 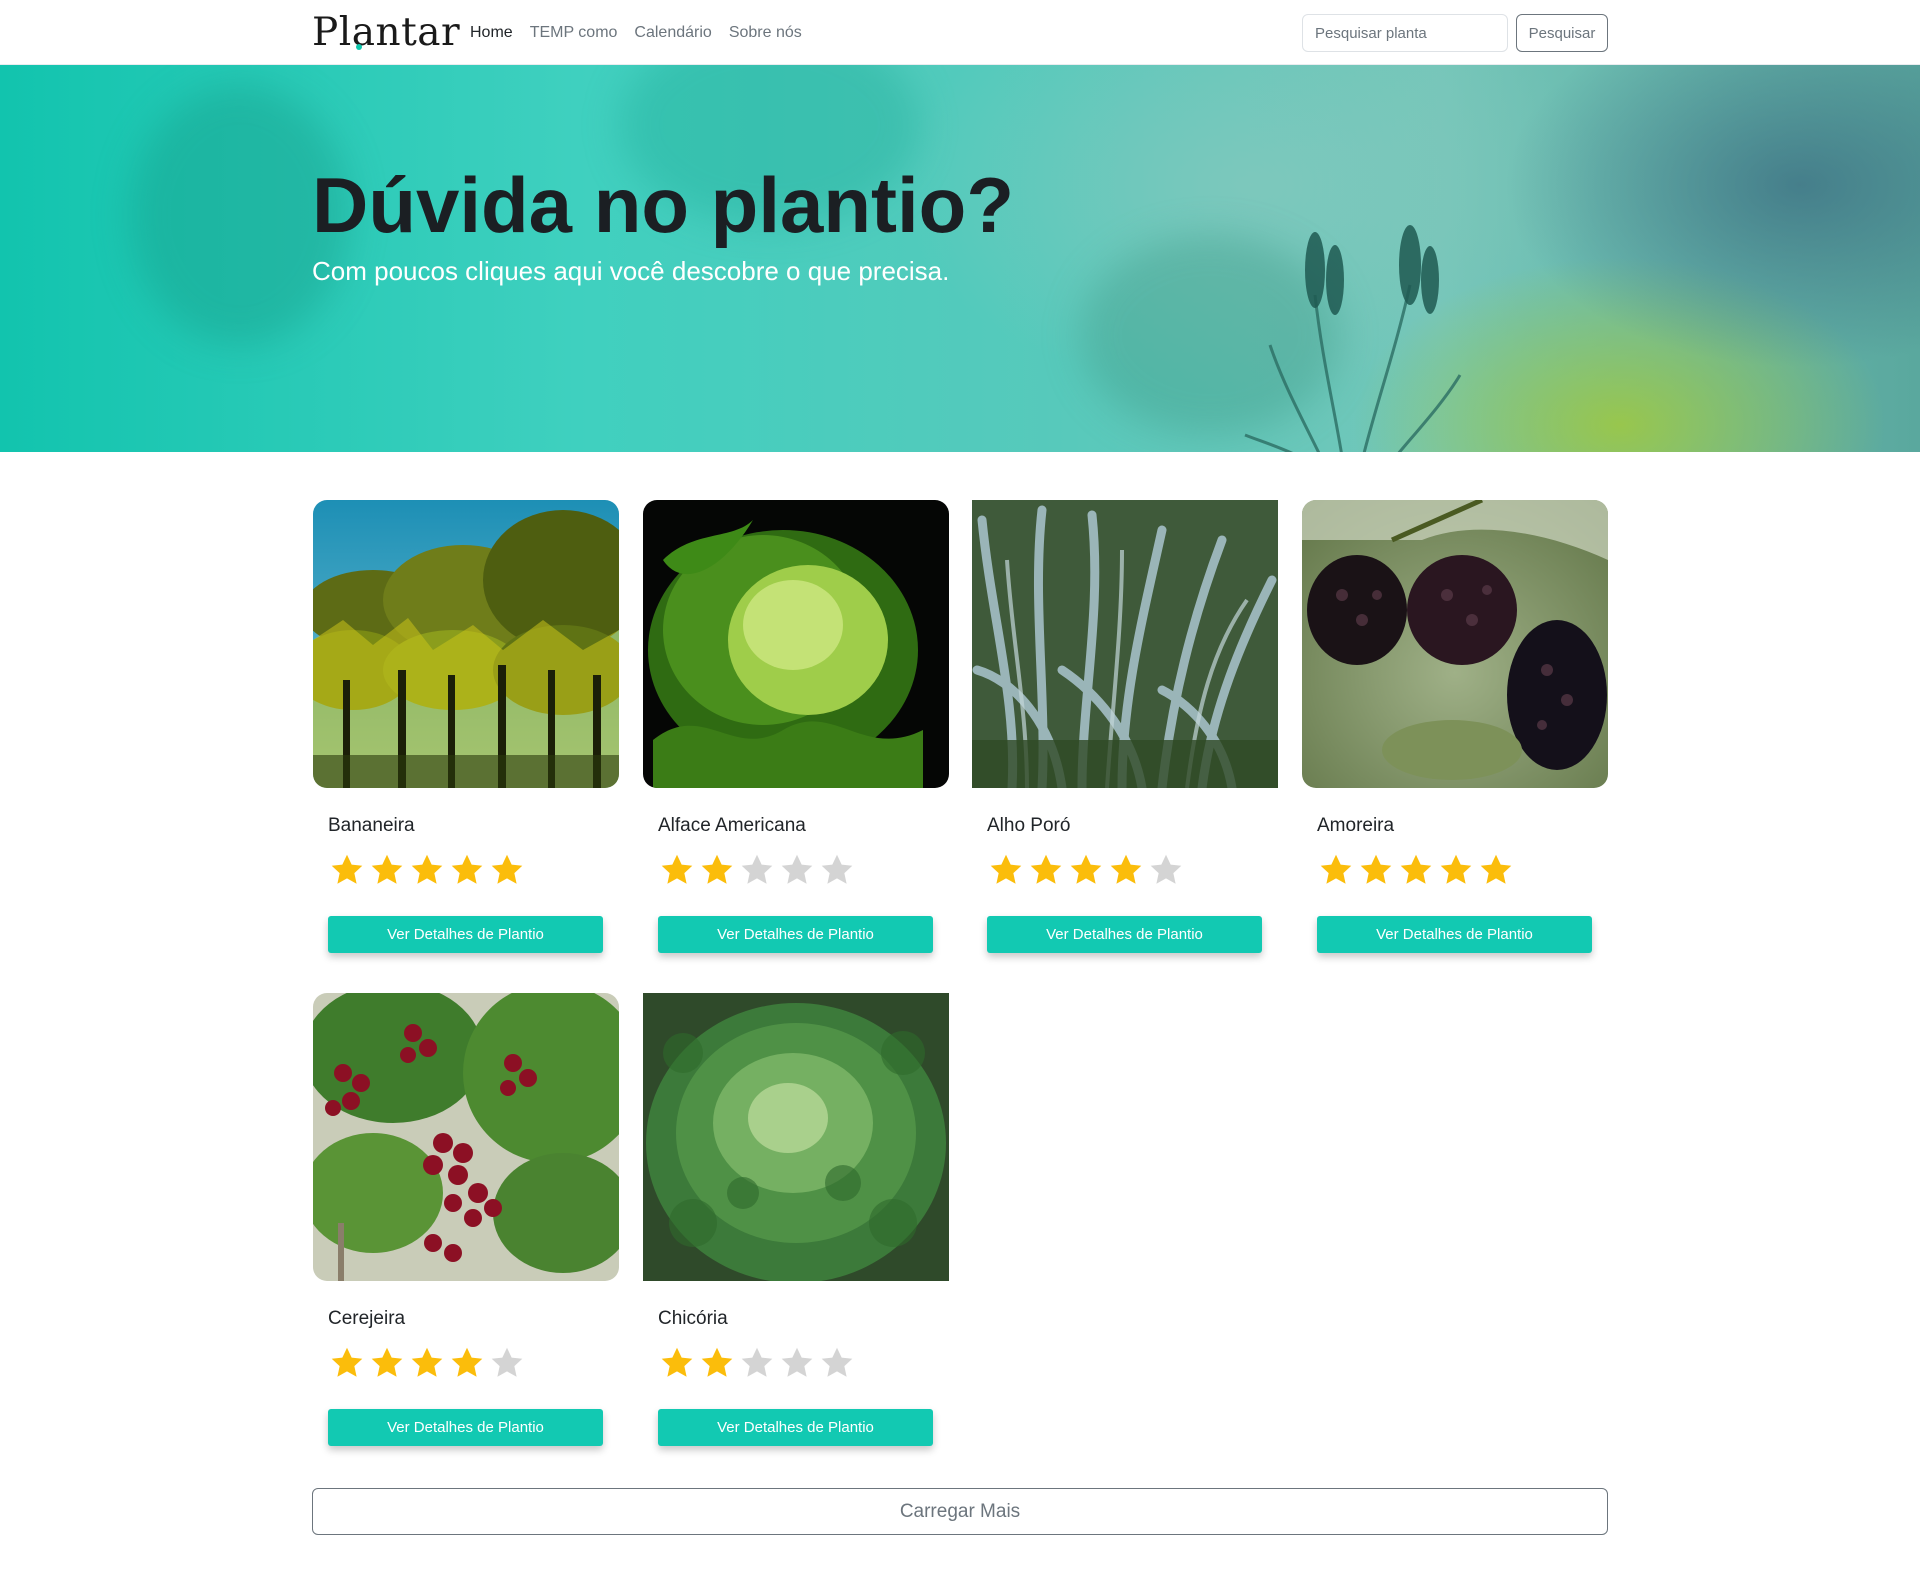 What do you see at coordinates (732, 825) in the screenshot?
I see `plant-name: Alface Americana` at bounding box center [732, 825].